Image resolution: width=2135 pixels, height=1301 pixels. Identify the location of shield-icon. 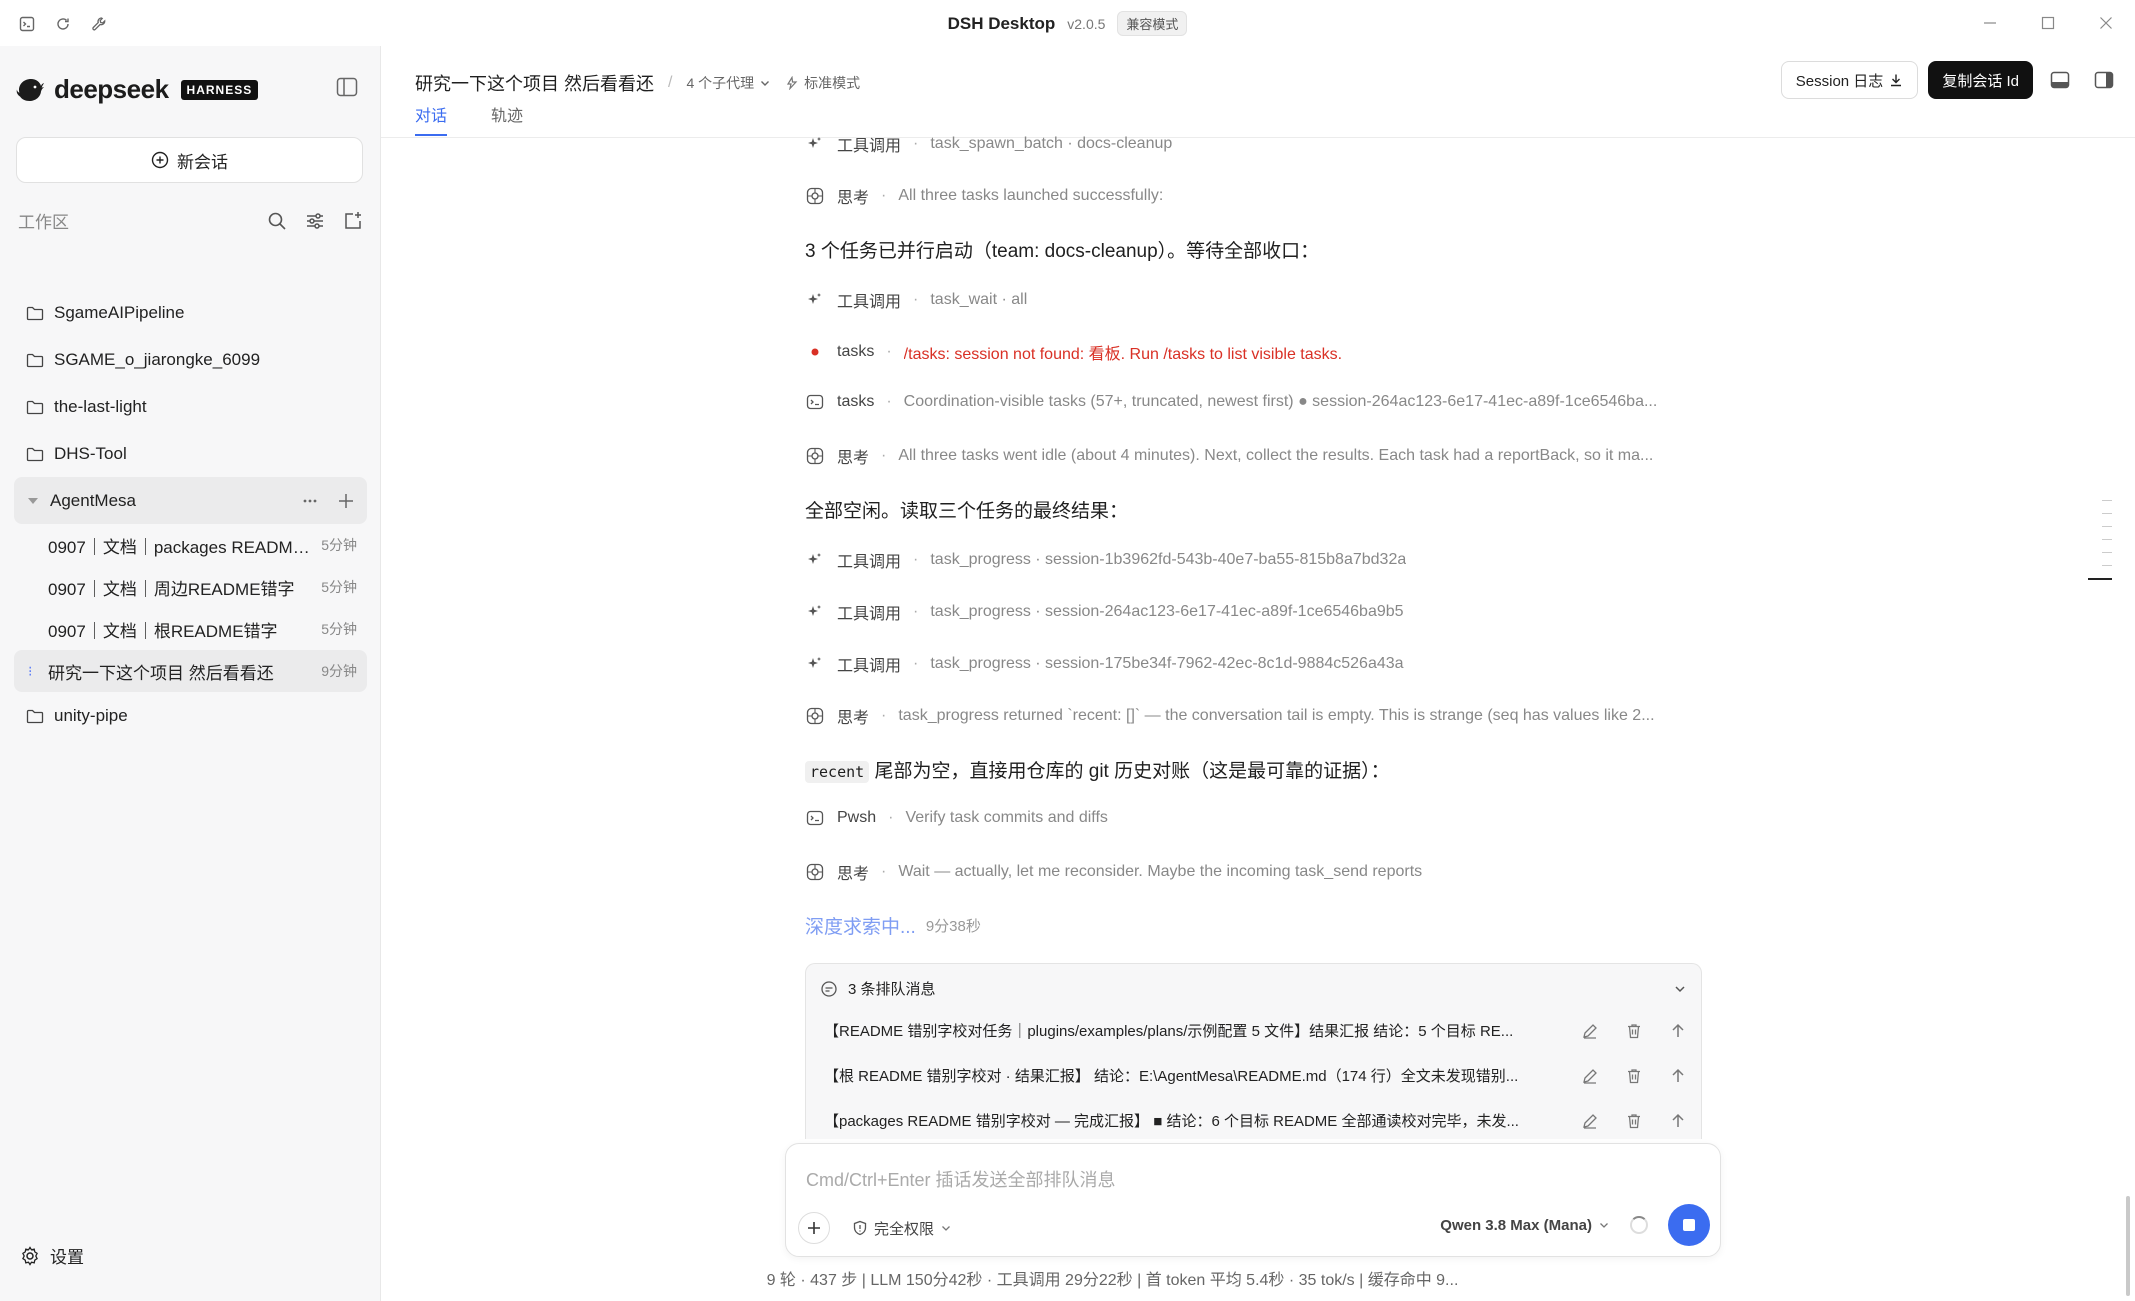
(860, 1228).